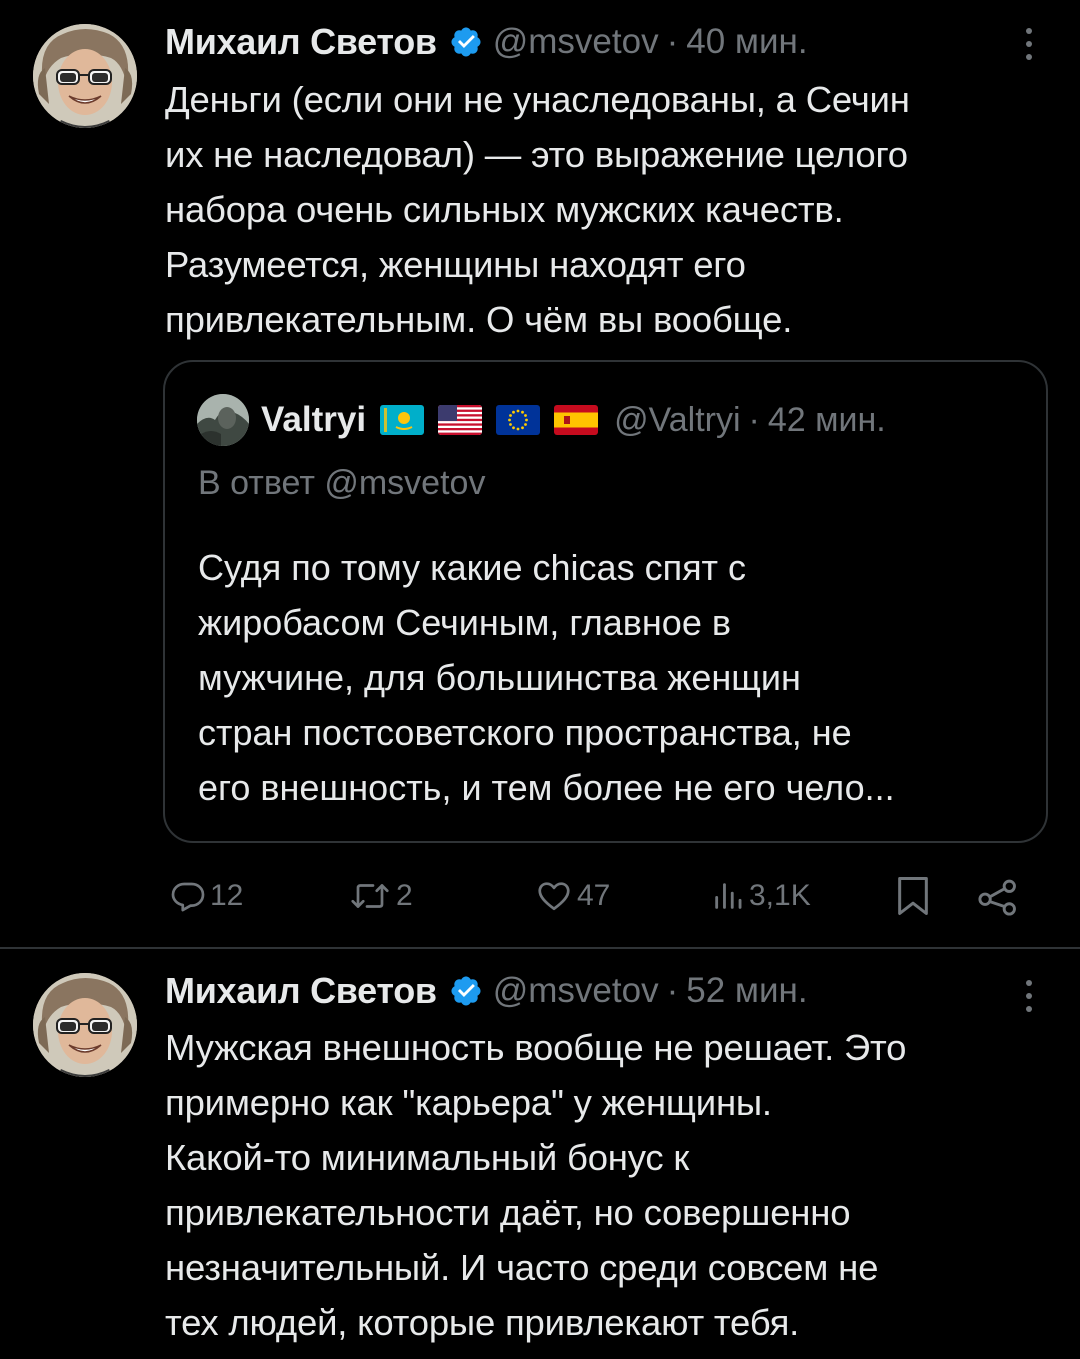  I want to click on tweet-text-line: их не наследовал) — это выражение целого, so click(536, 154).